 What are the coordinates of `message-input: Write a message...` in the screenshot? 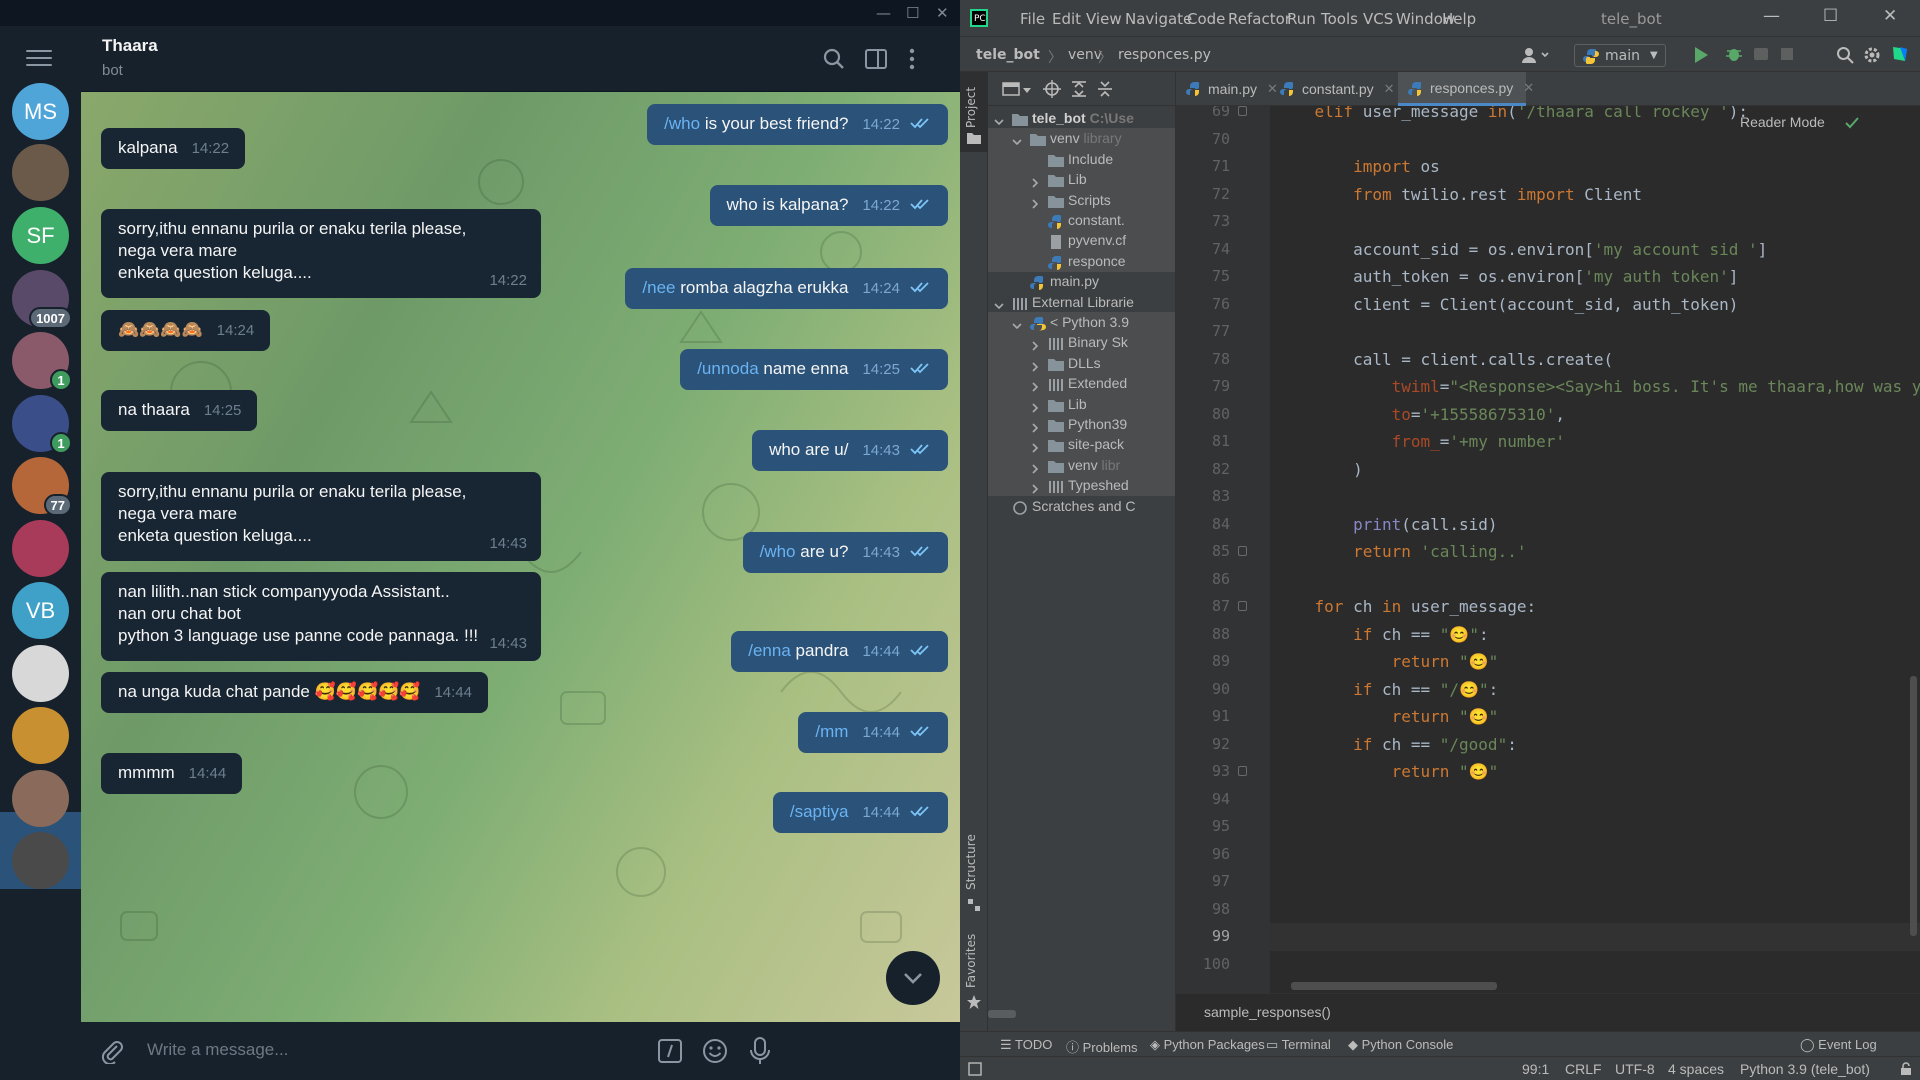 It's located at (217, 1050).